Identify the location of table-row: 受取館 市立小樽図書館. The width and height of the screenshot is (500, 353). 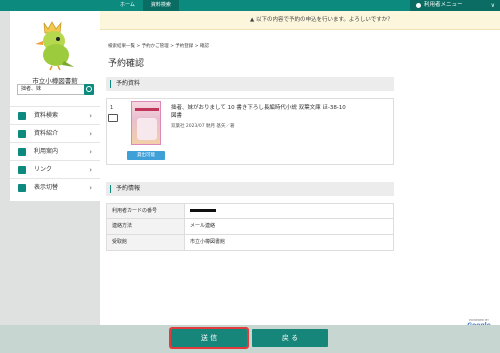
(250, 243).